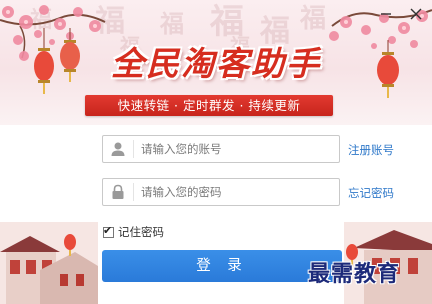 Image resolution: width=432 pixels, height=304 pixels. I want to click on password-field, so click(221, 192).